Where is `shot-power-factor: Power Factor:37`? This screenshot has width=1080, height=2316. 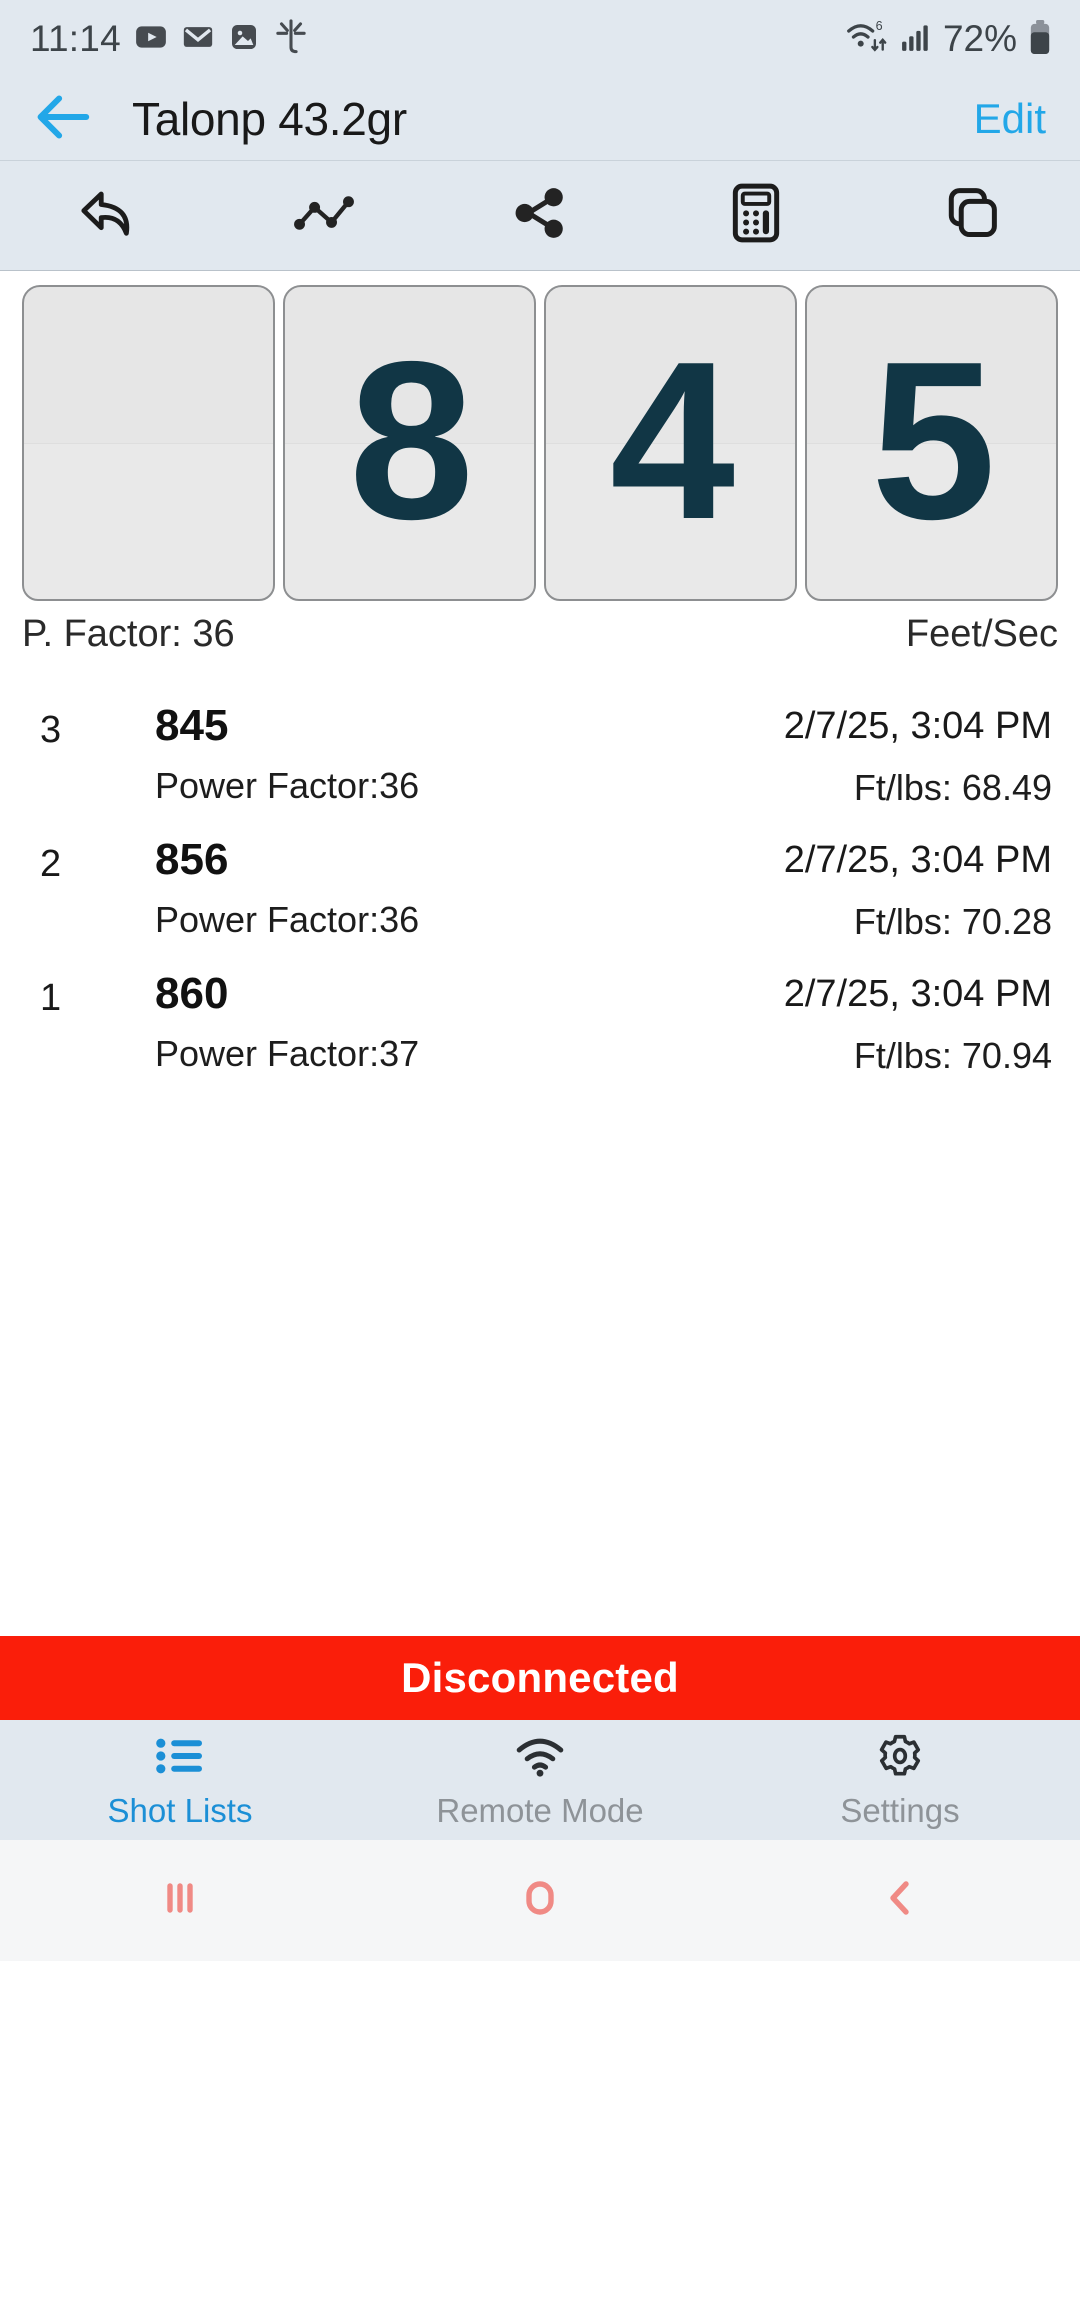
shot-power-factor: Power Factor:37 is located at coordinates (287, 1053).